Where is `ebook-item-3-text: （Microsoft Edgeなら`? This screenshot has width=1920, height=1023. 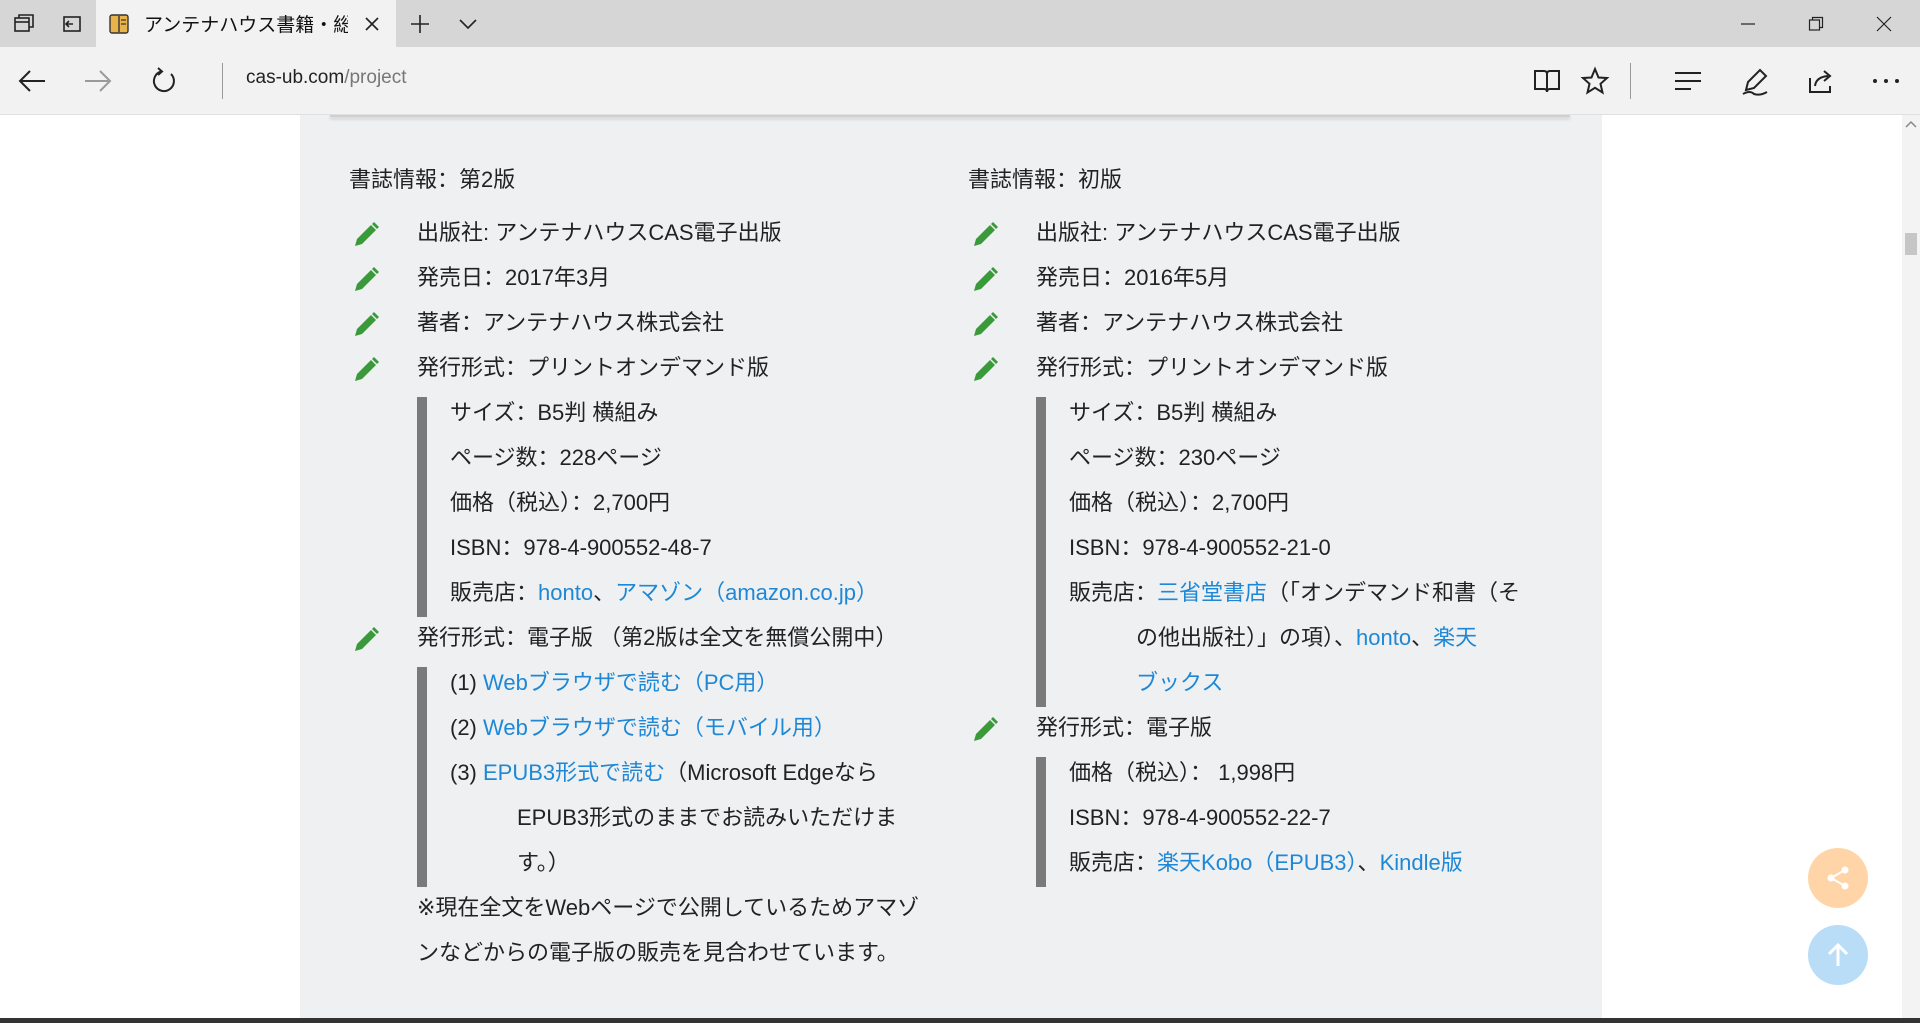
ebook-item-3-text: （Microsoft Edgeなら is located at coordinates (771, 772).